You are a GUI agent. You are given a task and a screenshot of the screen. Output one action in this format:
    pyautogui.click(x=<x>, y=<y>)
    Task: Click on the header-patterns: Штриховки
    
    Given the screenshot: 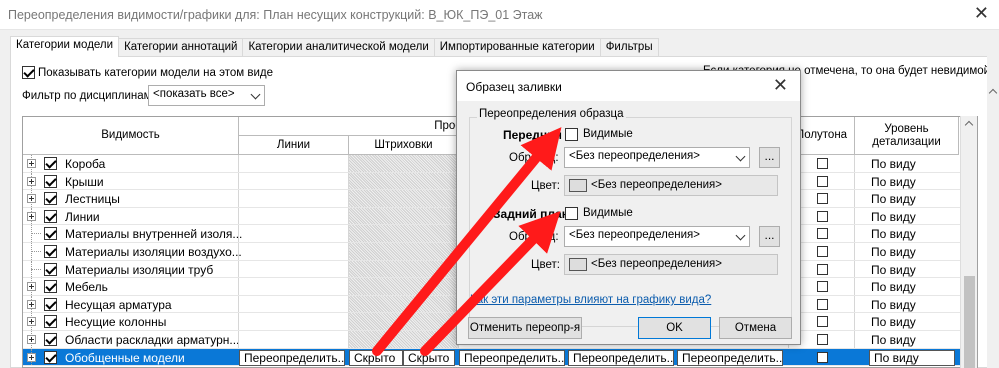 What is the action you would take?
    pyautogui.click(x=404, y=145)
    